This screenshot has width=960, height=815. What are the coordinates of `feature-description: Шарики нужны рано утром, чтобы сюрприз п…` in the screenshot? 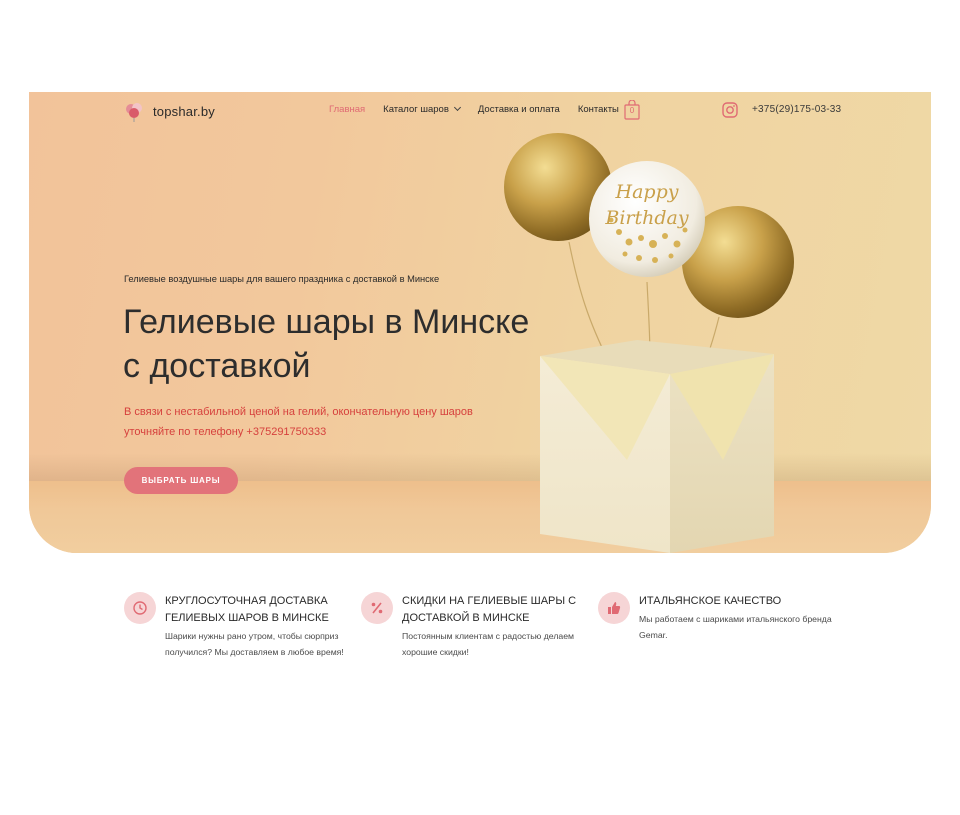 It's located at (254, 644).